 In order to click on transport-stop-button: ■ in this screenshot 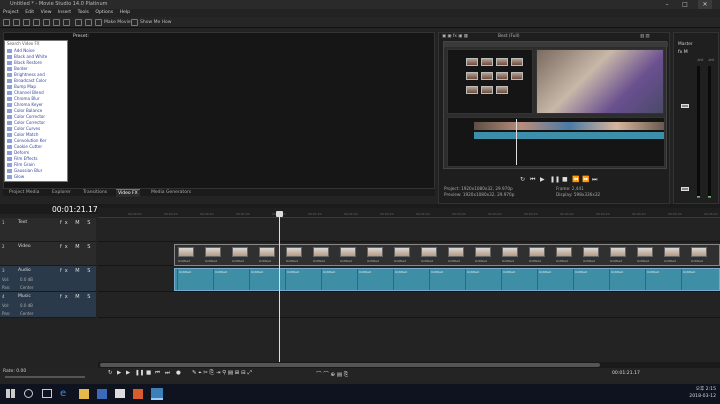, I will do `click(148, 373)`.